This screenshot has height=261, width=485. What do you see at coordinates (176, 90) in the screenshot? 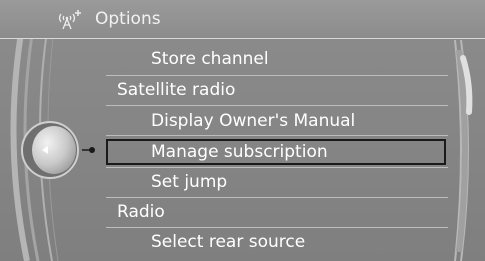
I see `menu-item-satellite-radio: Satellite radio` at bounding box center [176, 90].